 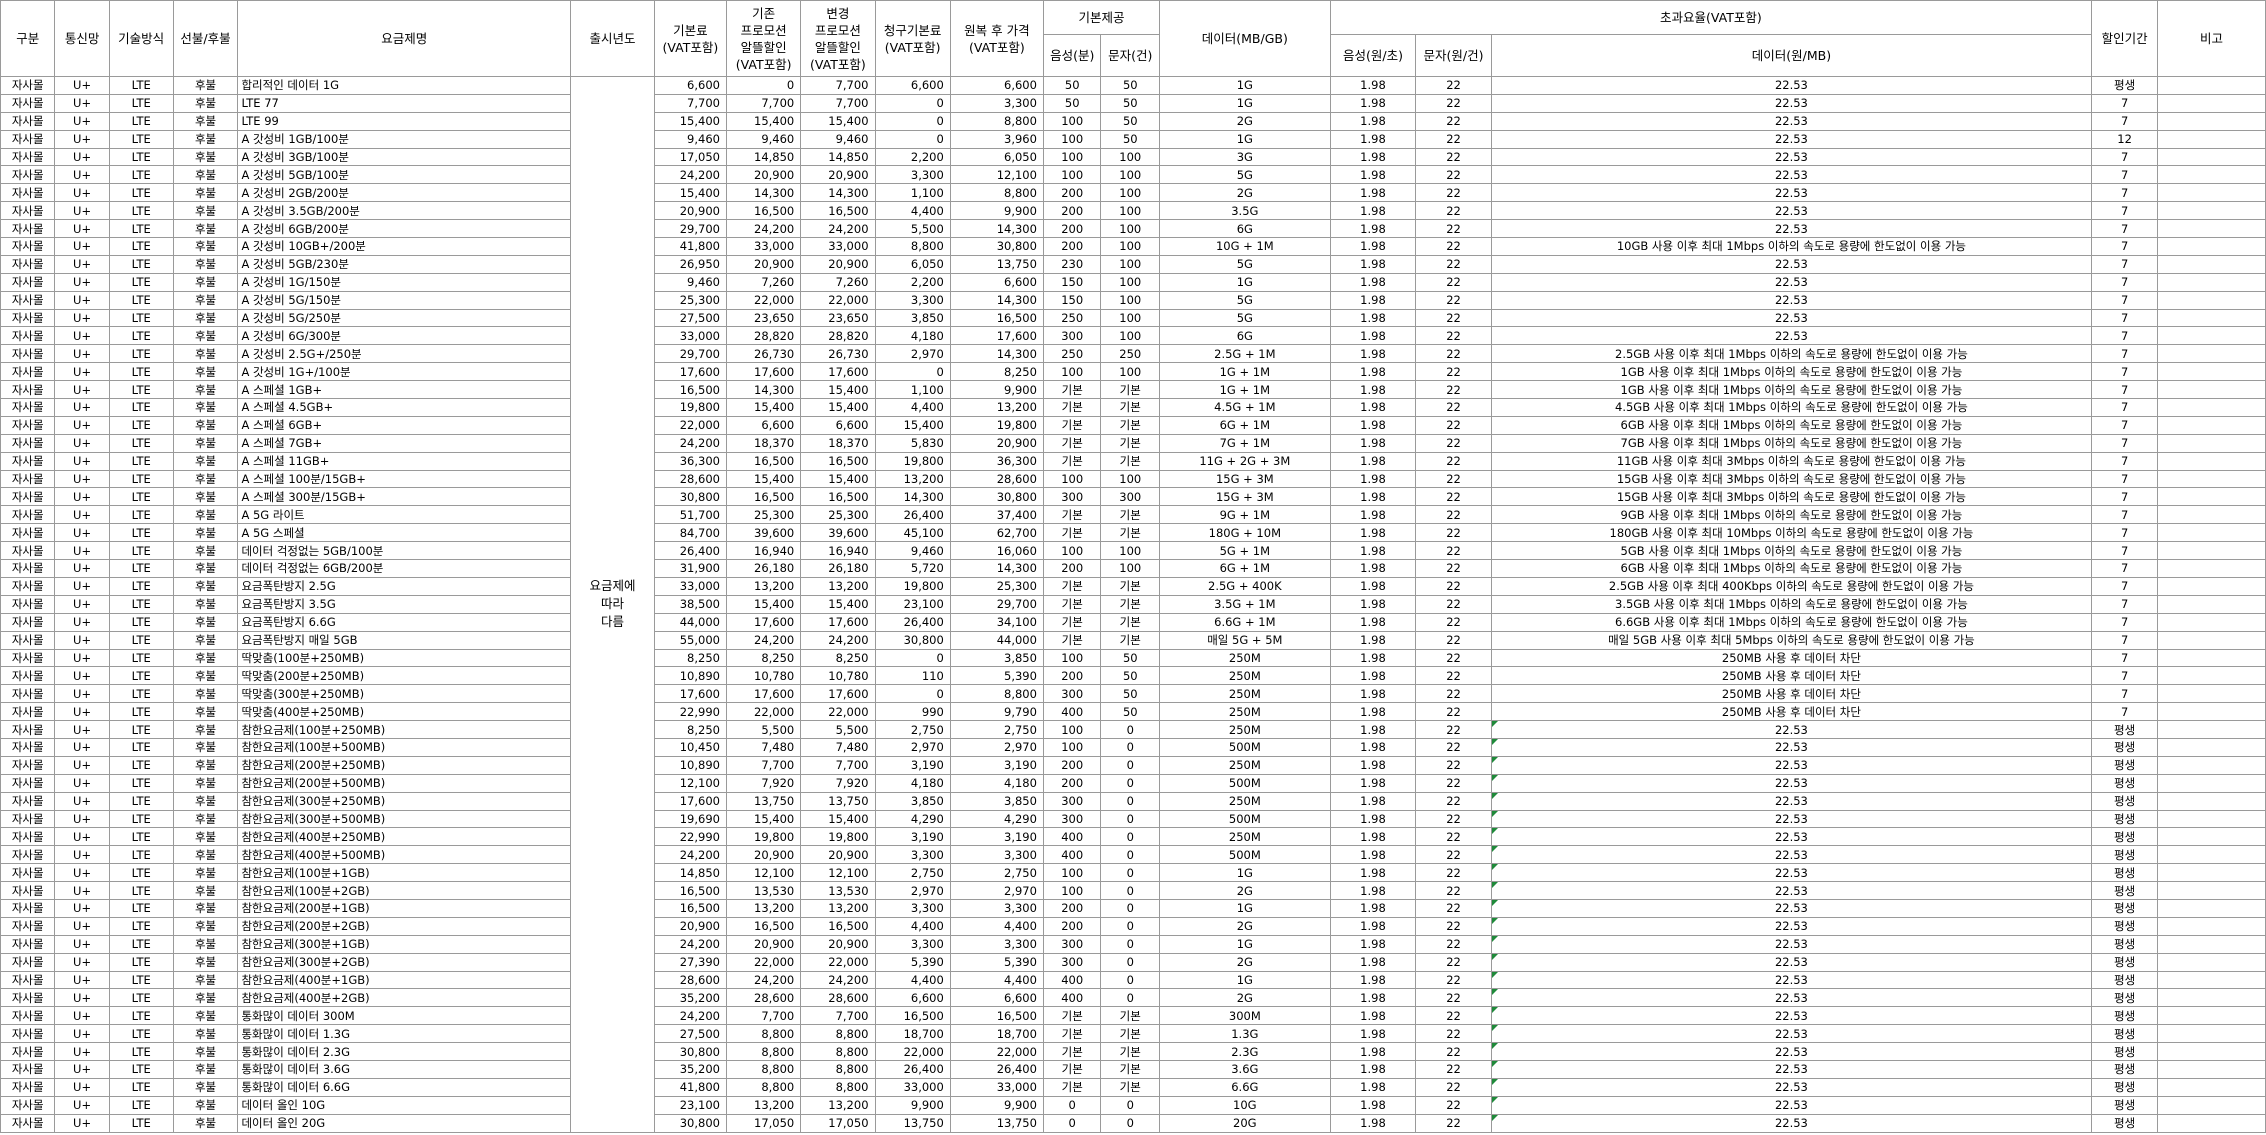 I want to click on new-promo-cell: 33,000, so click(x=838, y=246).